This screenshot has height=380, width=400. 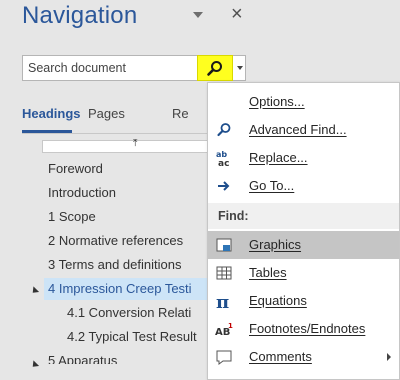 I want to click on heading-item: 3 Terms and definitions, so click(x=114, y=265).